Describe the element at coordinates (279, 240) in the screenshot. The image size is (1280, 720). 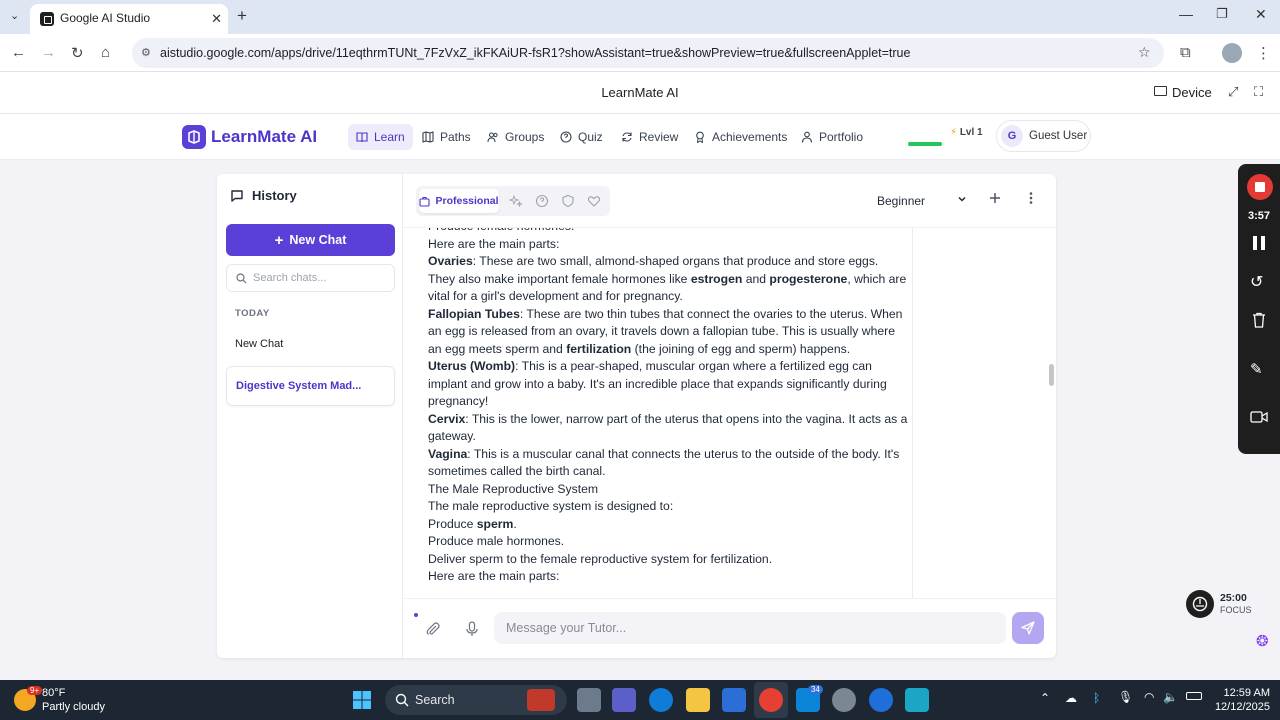
I see `plus-icon: +` at that location.